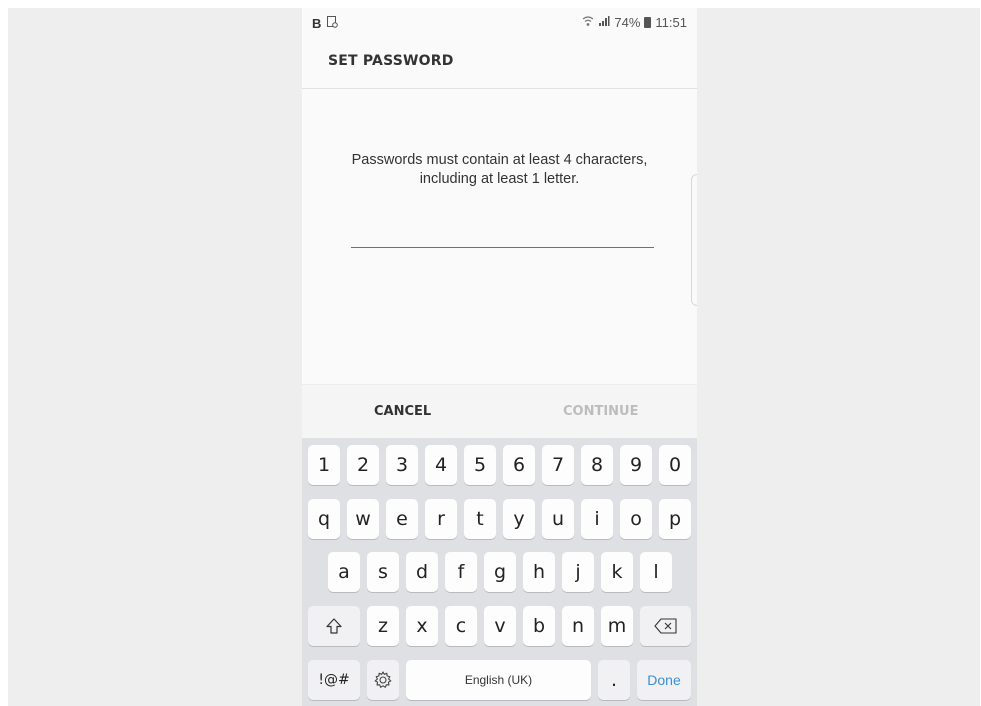 Image resolution: width=981 pixels, height=706 pixels. What do you see at coordinates (664, 680) in the screenshot?
I see `done-key: Done` at bounding box center [664, 680].